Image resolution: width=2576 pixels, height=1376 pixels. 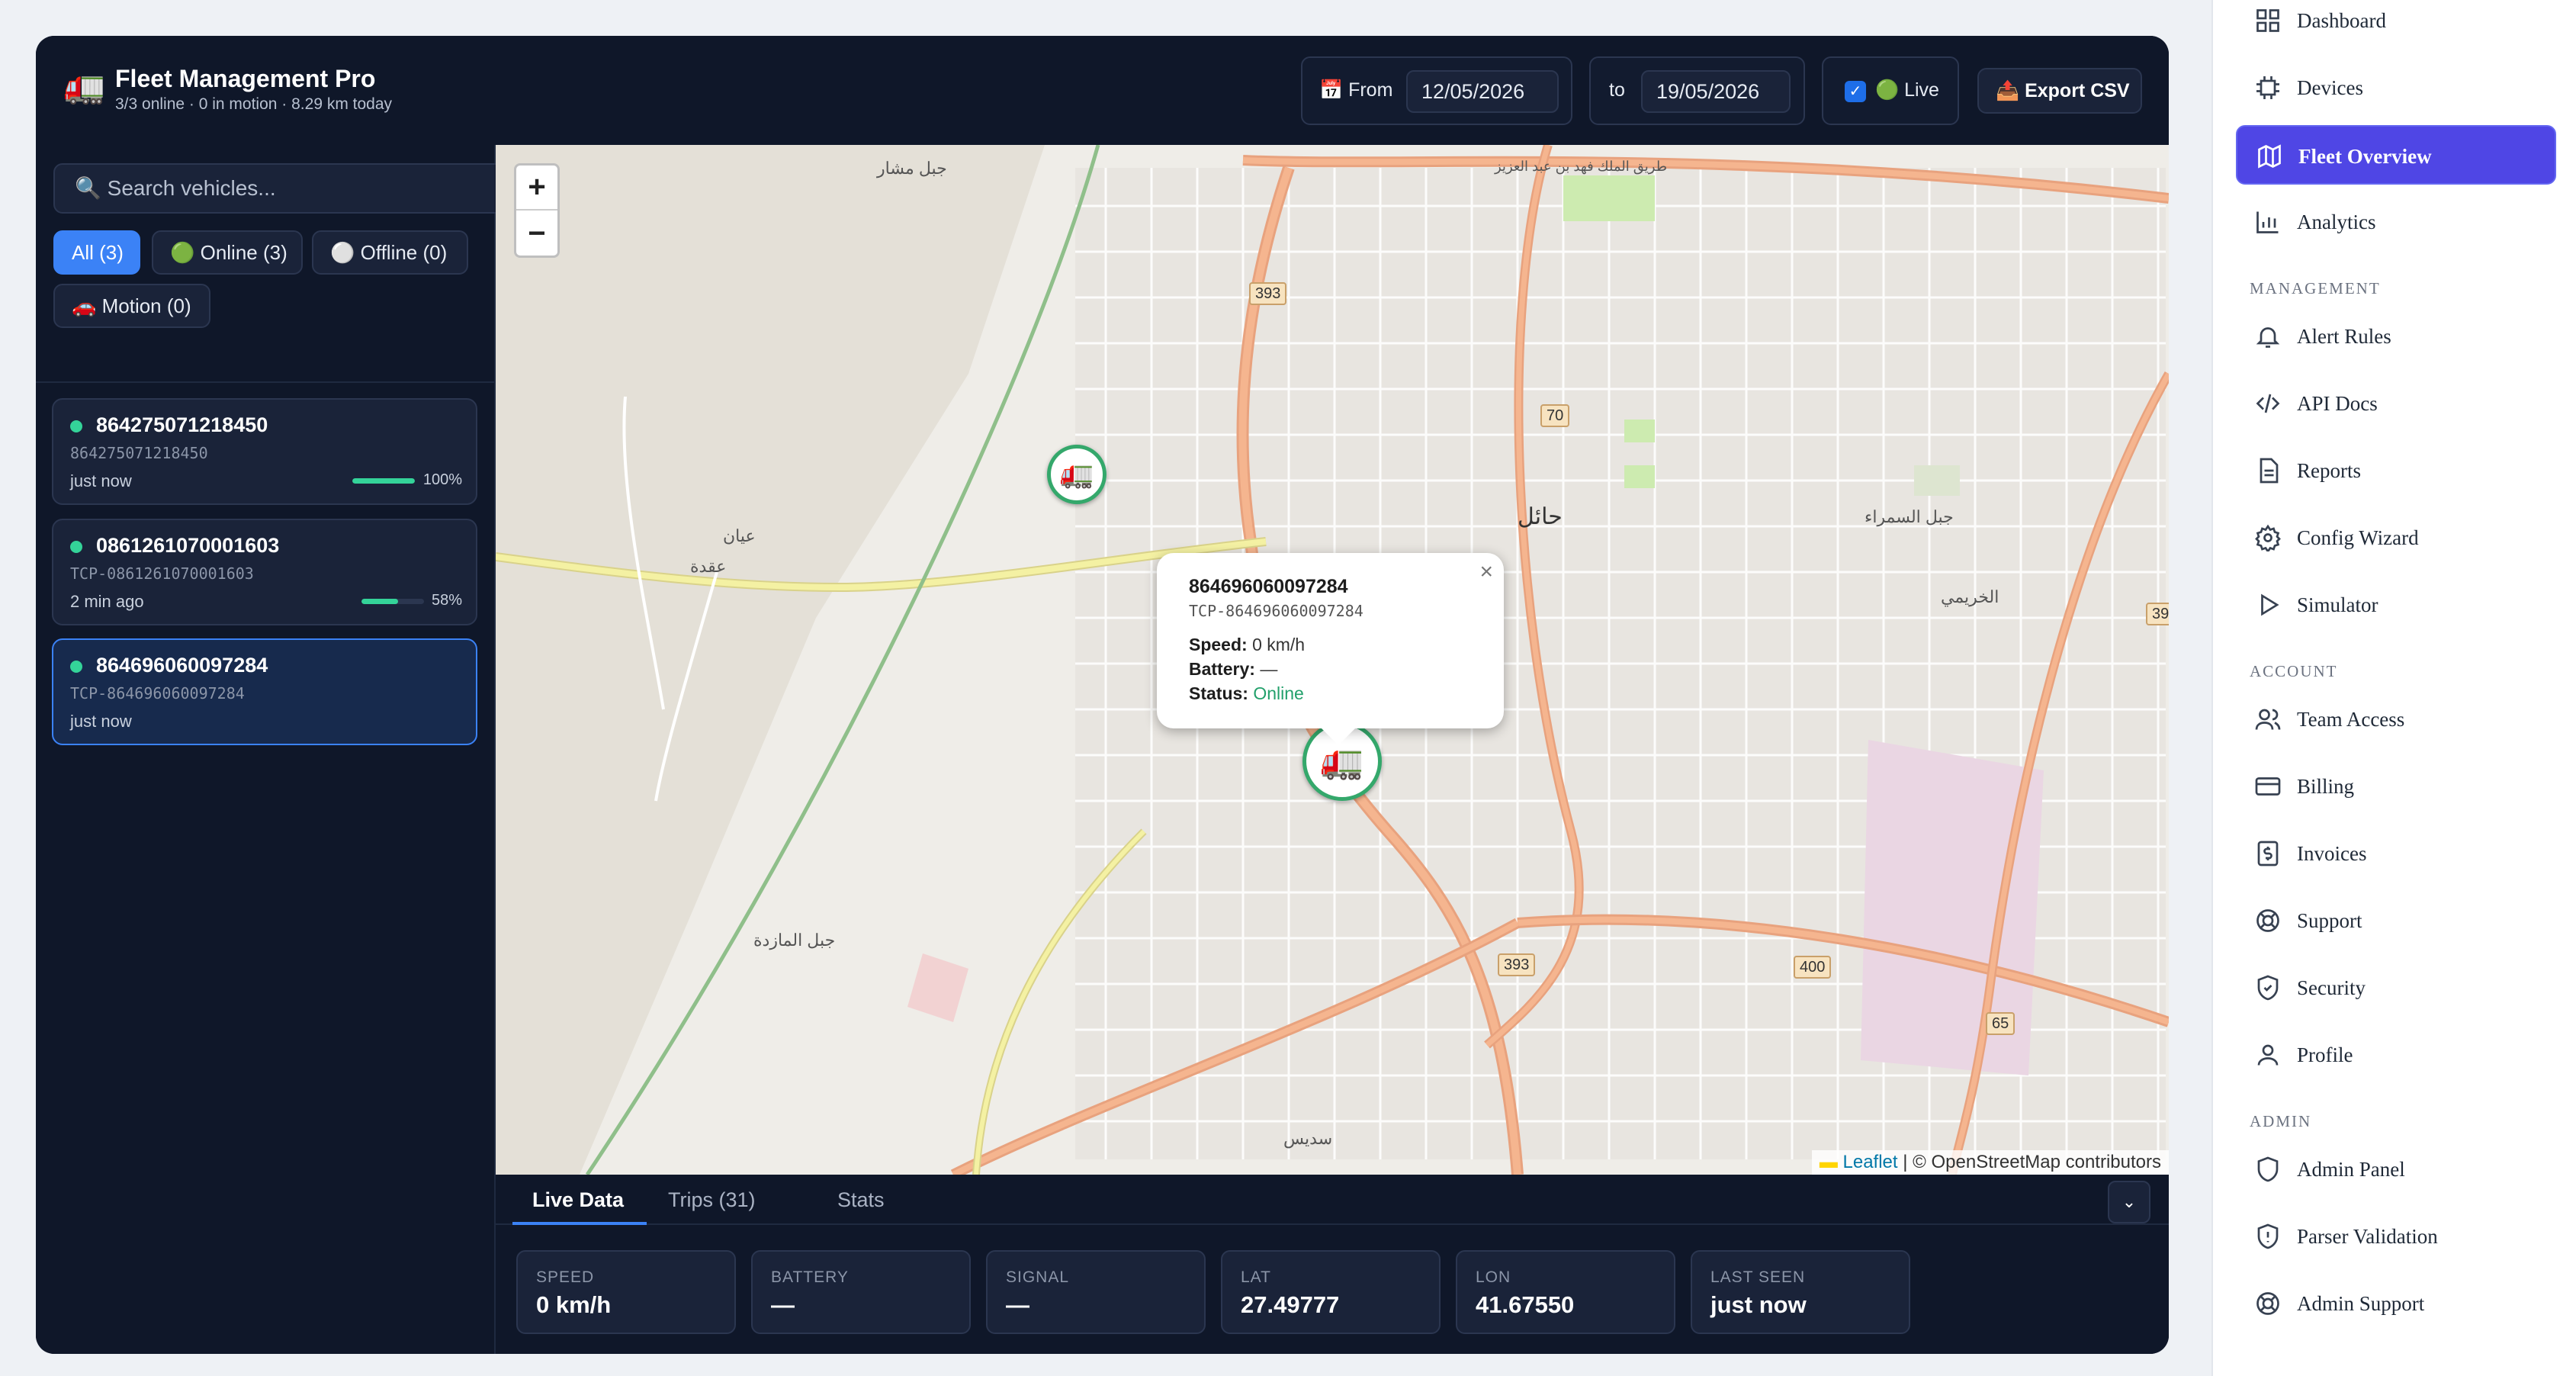 What do you see at coordinates (2396, 605) in the screenshot?
I see `nav-simulator: Simulator` at bounding box center [2396, 605].